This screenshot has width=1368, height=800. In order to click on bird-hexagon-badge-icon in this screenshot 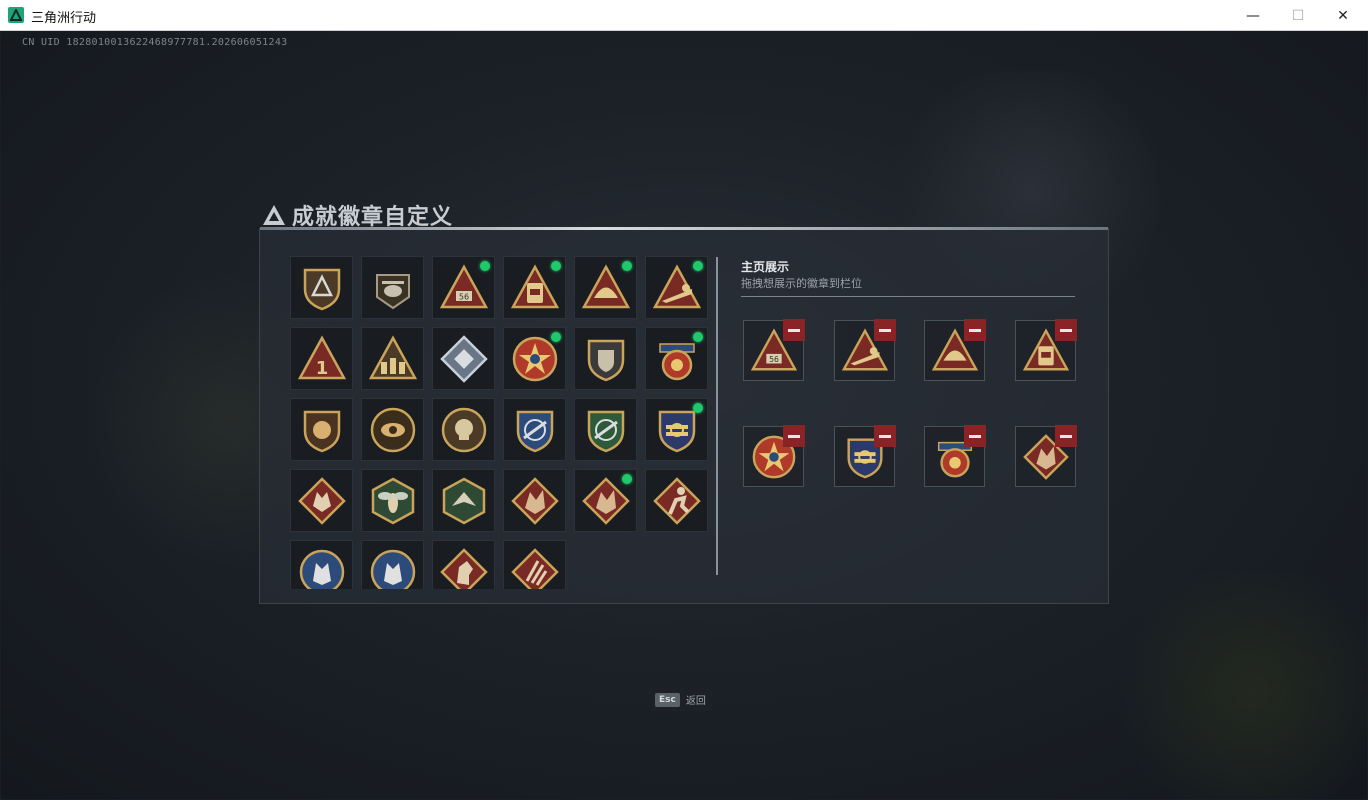, I will do `click(464, 501)`.